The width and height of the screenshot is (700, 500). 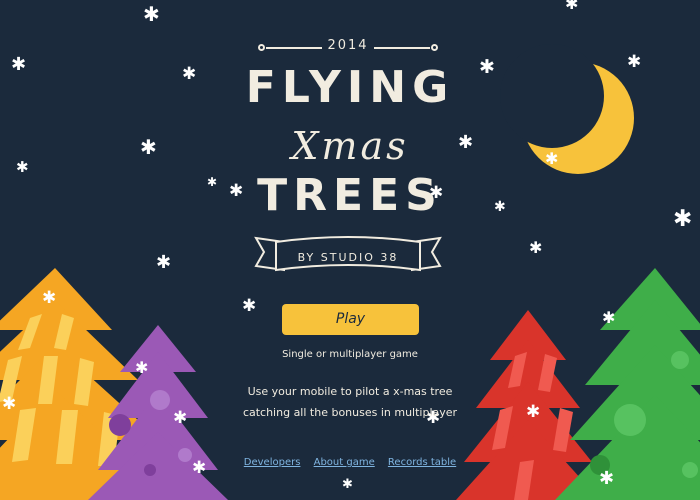 I want to click on records-table-link: Records table, so click(x=422, y=462).